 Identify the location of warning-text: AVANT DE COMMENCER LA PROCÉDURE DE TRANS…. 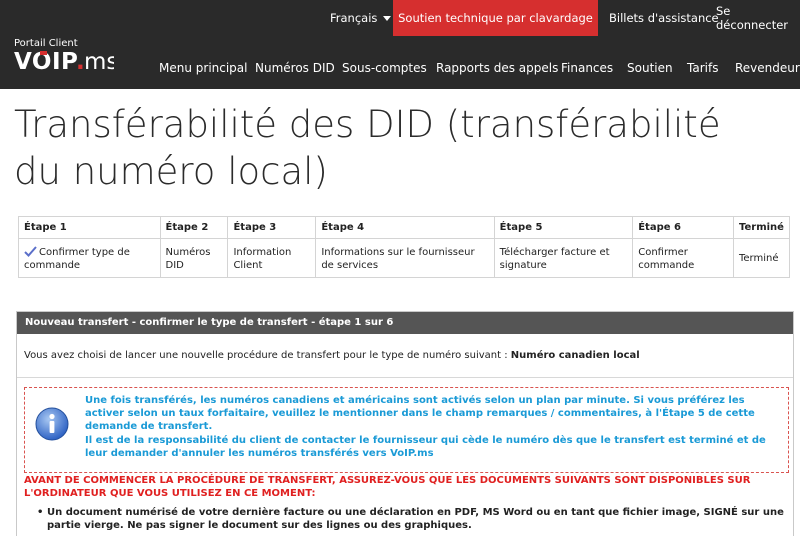
(387, 487).